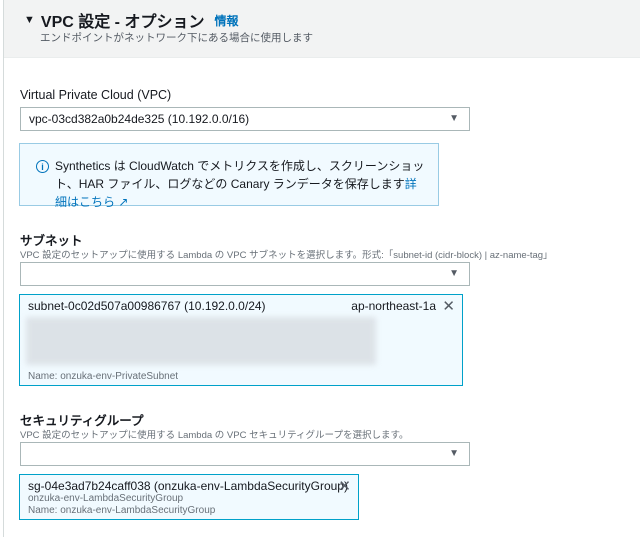 The image size is (640, 537). I want to click on security-group-select: ▼, so click(245, 454).